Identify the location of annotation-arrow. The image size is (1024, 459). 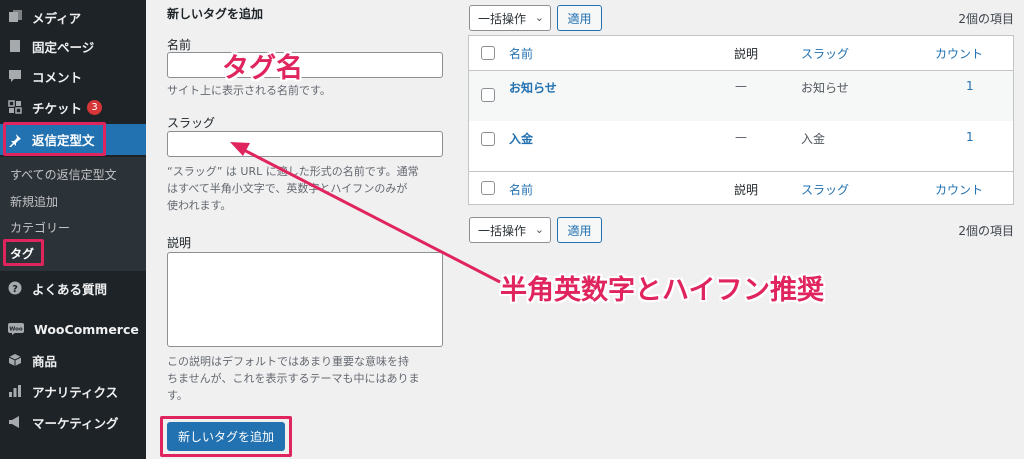
(365, 213).